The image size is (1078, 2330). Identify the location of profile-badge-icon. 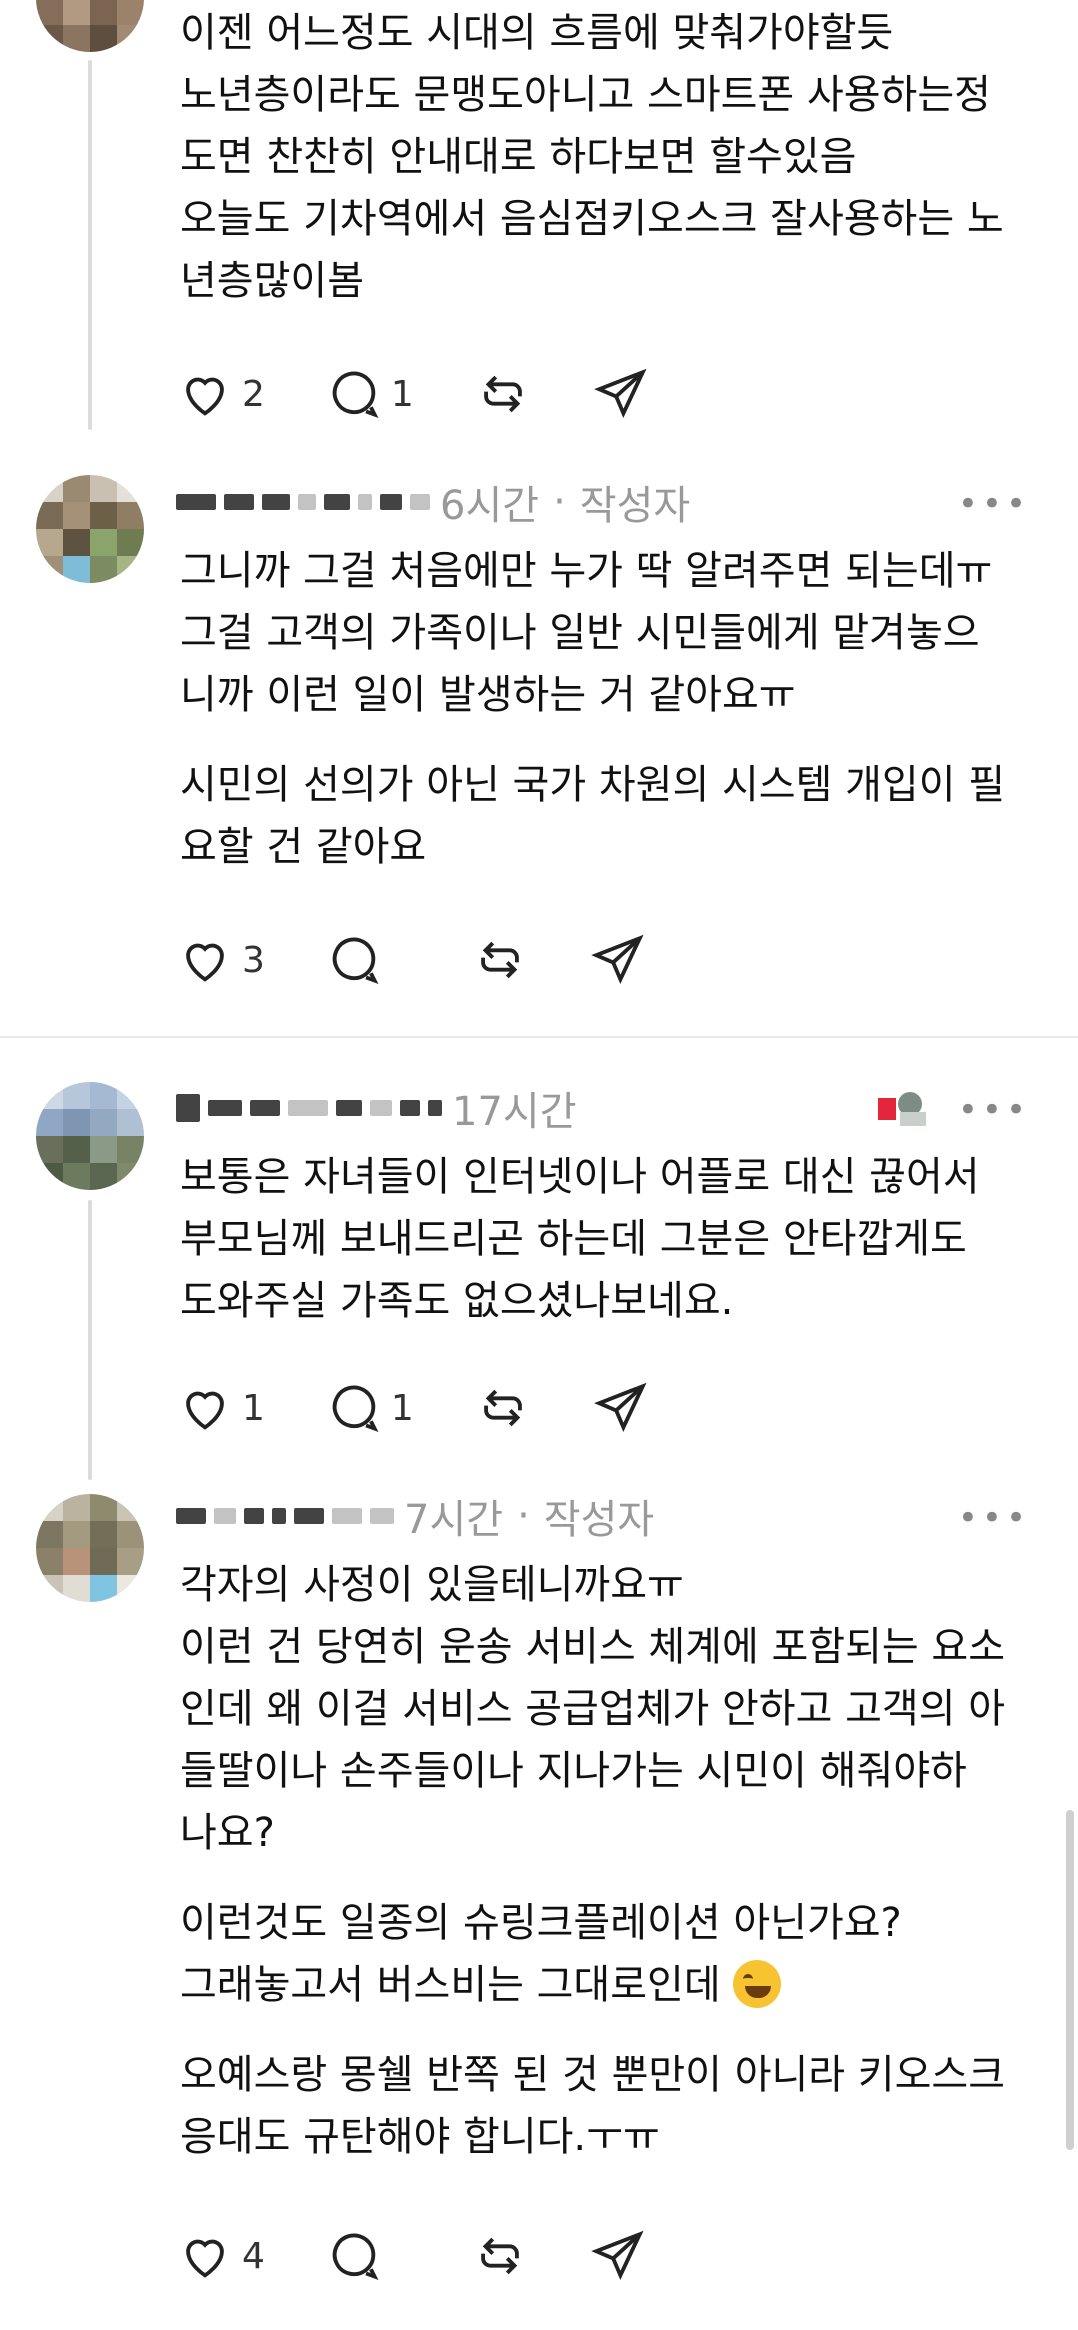
(903, 1108).